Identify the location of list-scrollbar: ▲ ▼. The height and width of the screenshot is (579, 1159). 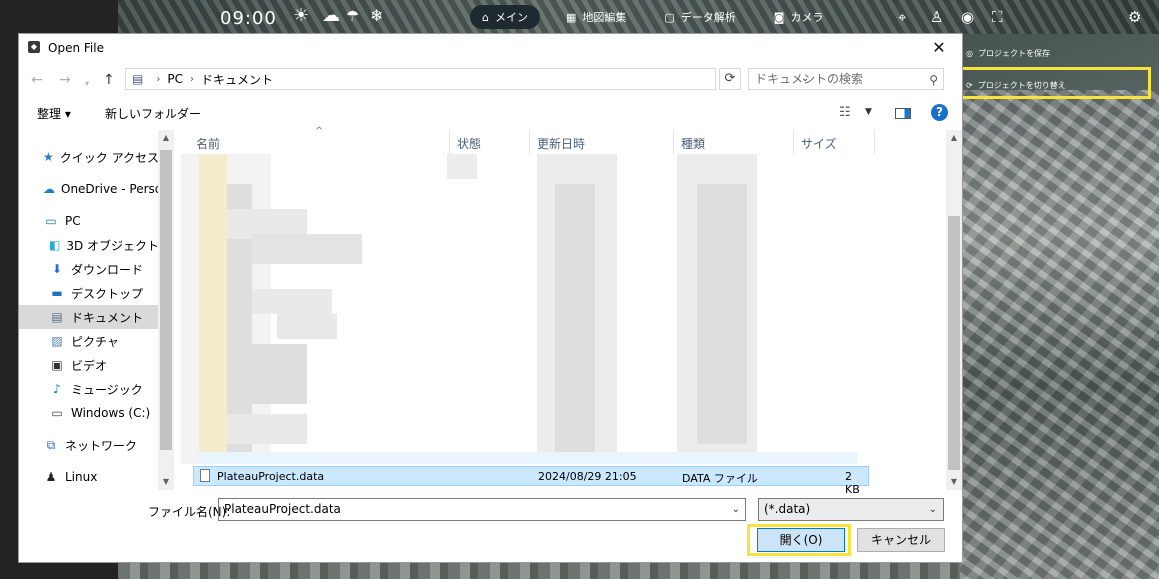
(954, 310).